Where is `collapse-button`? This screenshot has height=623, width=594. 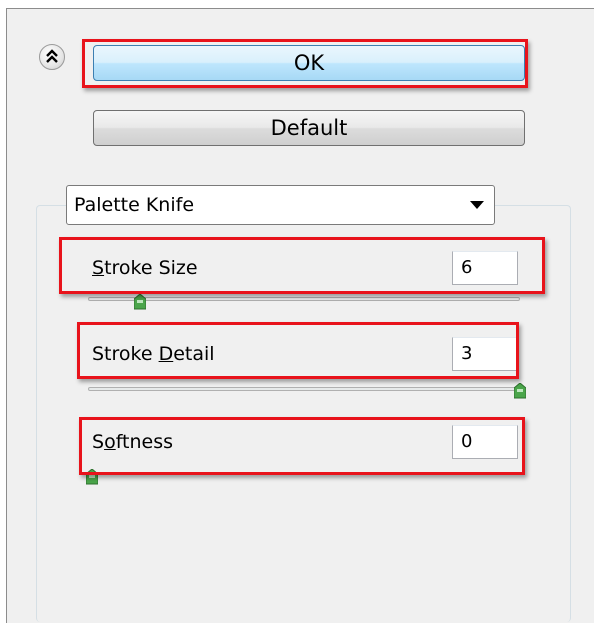
collapse-button is located at coordinates (52, 57).